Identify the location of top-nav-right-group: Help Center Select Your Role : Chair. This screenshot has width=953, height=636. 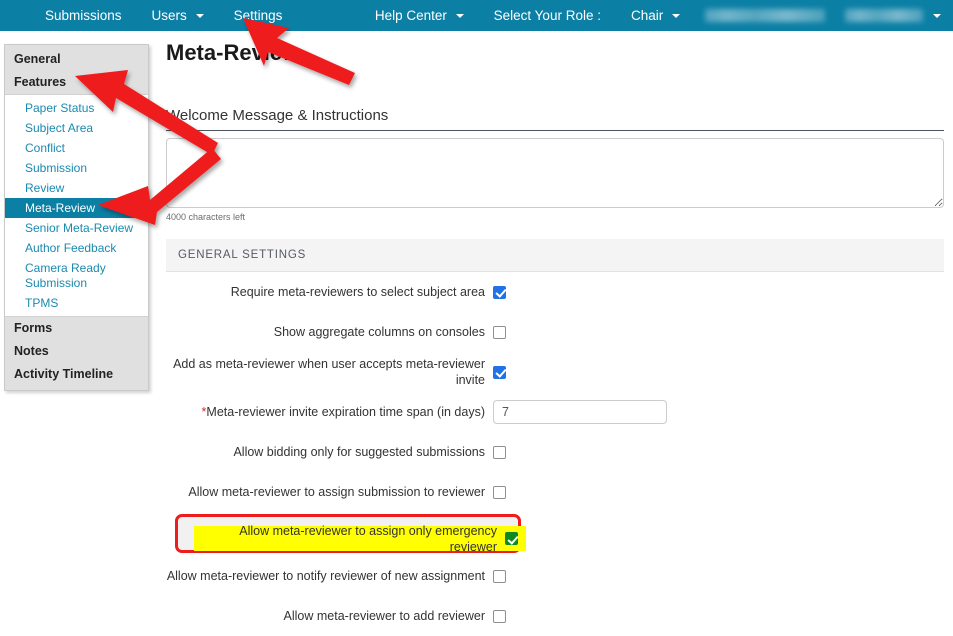
(653, 15).